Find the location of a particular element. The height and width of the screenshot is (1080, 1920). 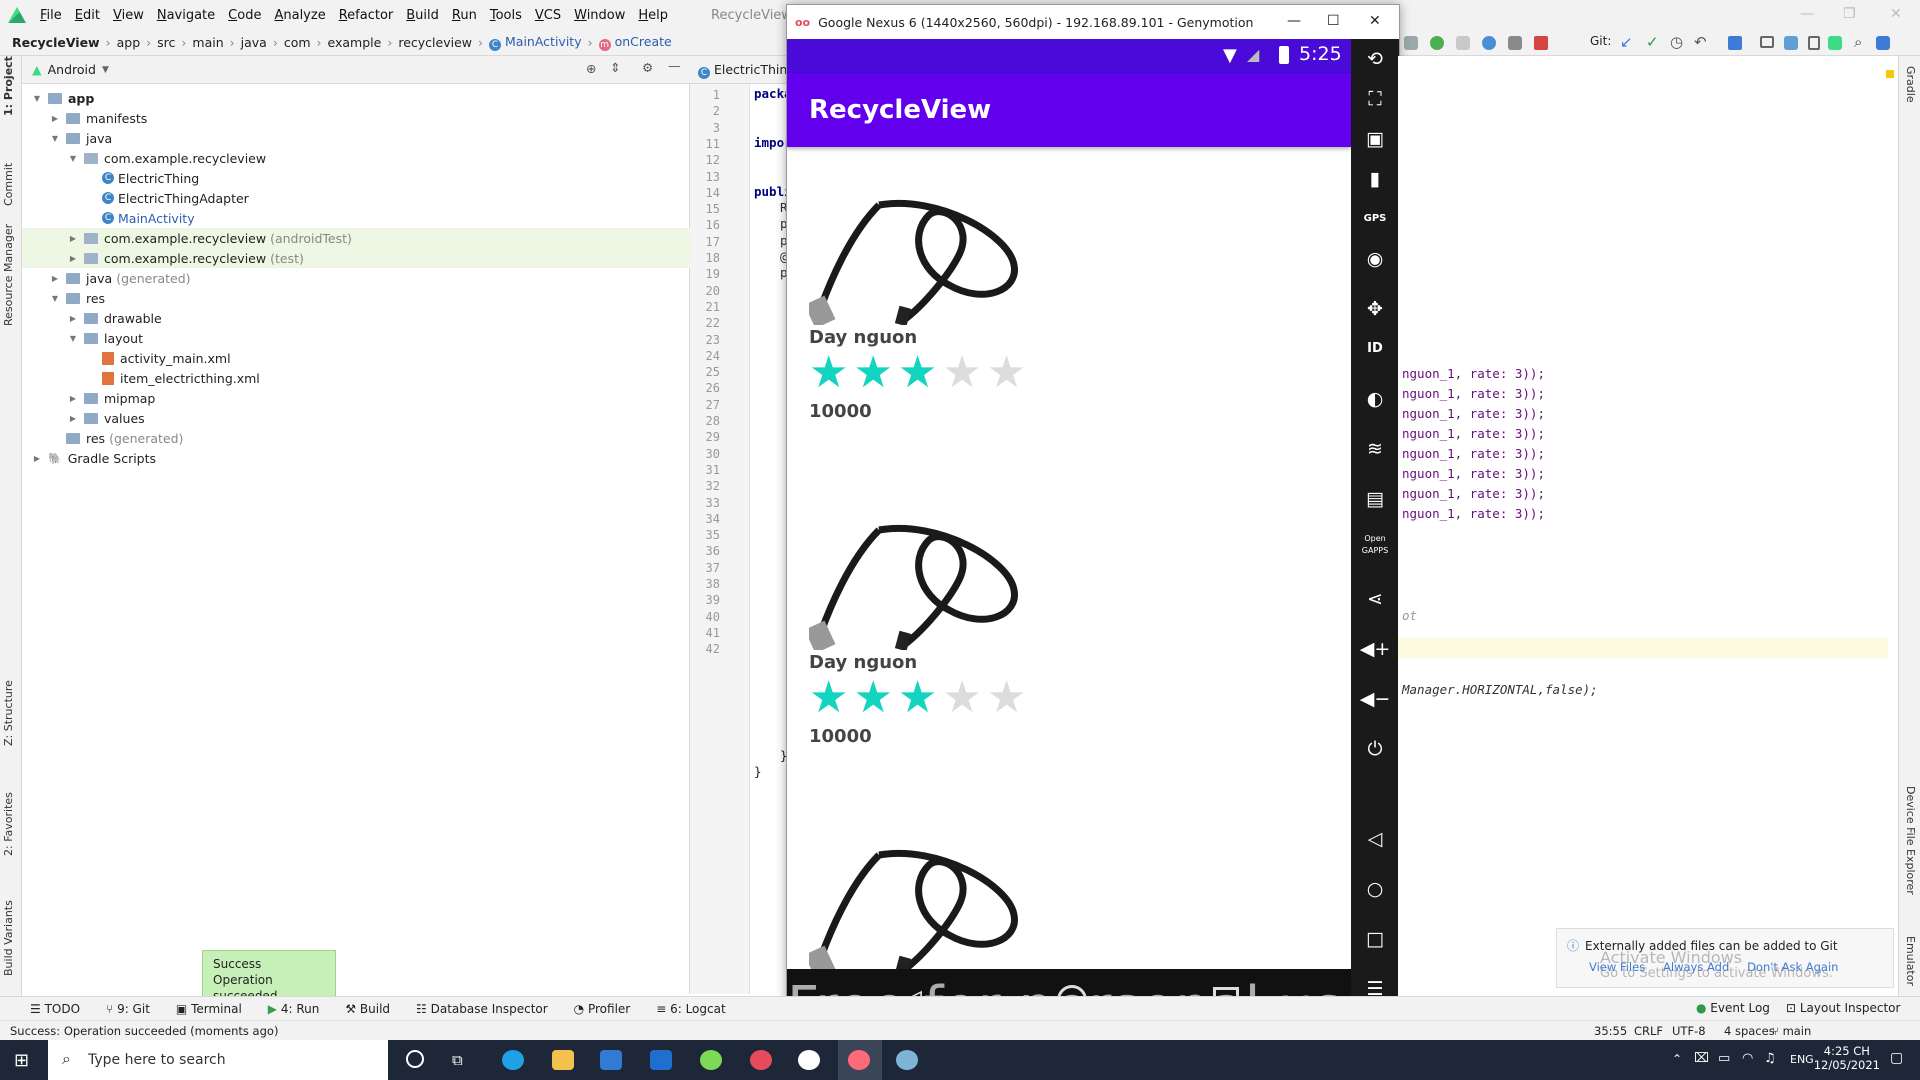

hide-panel-icon: — is located at coordinates (674, 65).